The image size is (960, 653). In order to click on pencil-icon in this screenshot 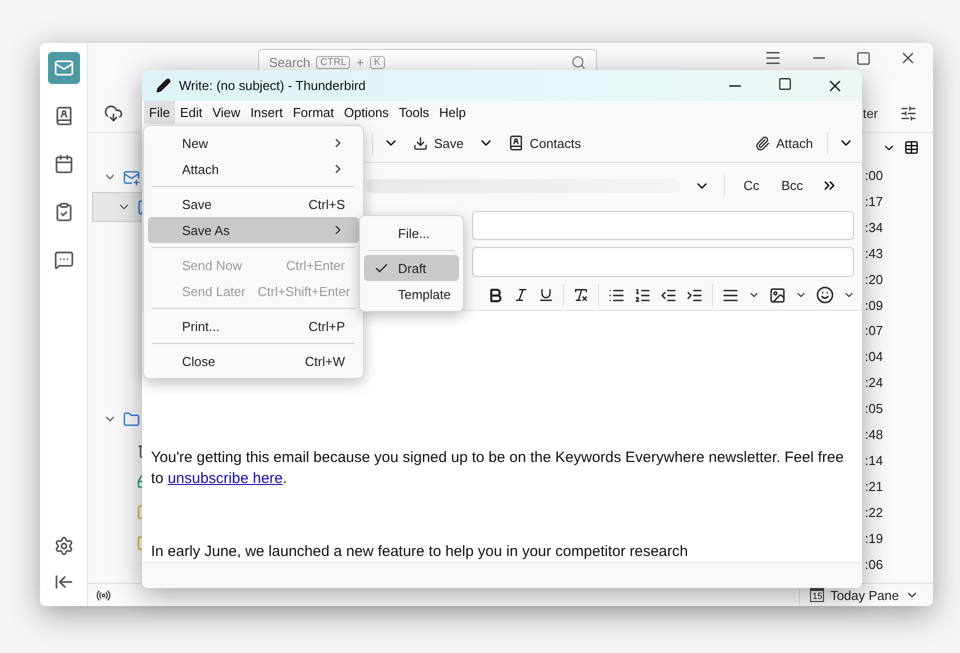, I will do `click(163, 86)`.